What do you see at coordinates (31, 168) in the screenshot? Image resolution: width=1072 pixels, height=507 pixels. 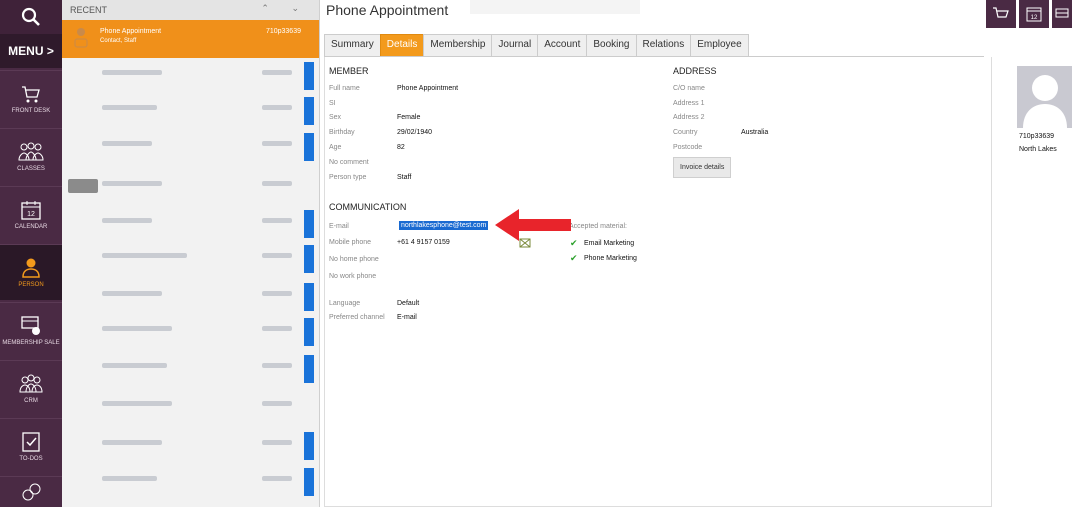 I see `nav-label: CLASSES` at bounding box center [31, 168].